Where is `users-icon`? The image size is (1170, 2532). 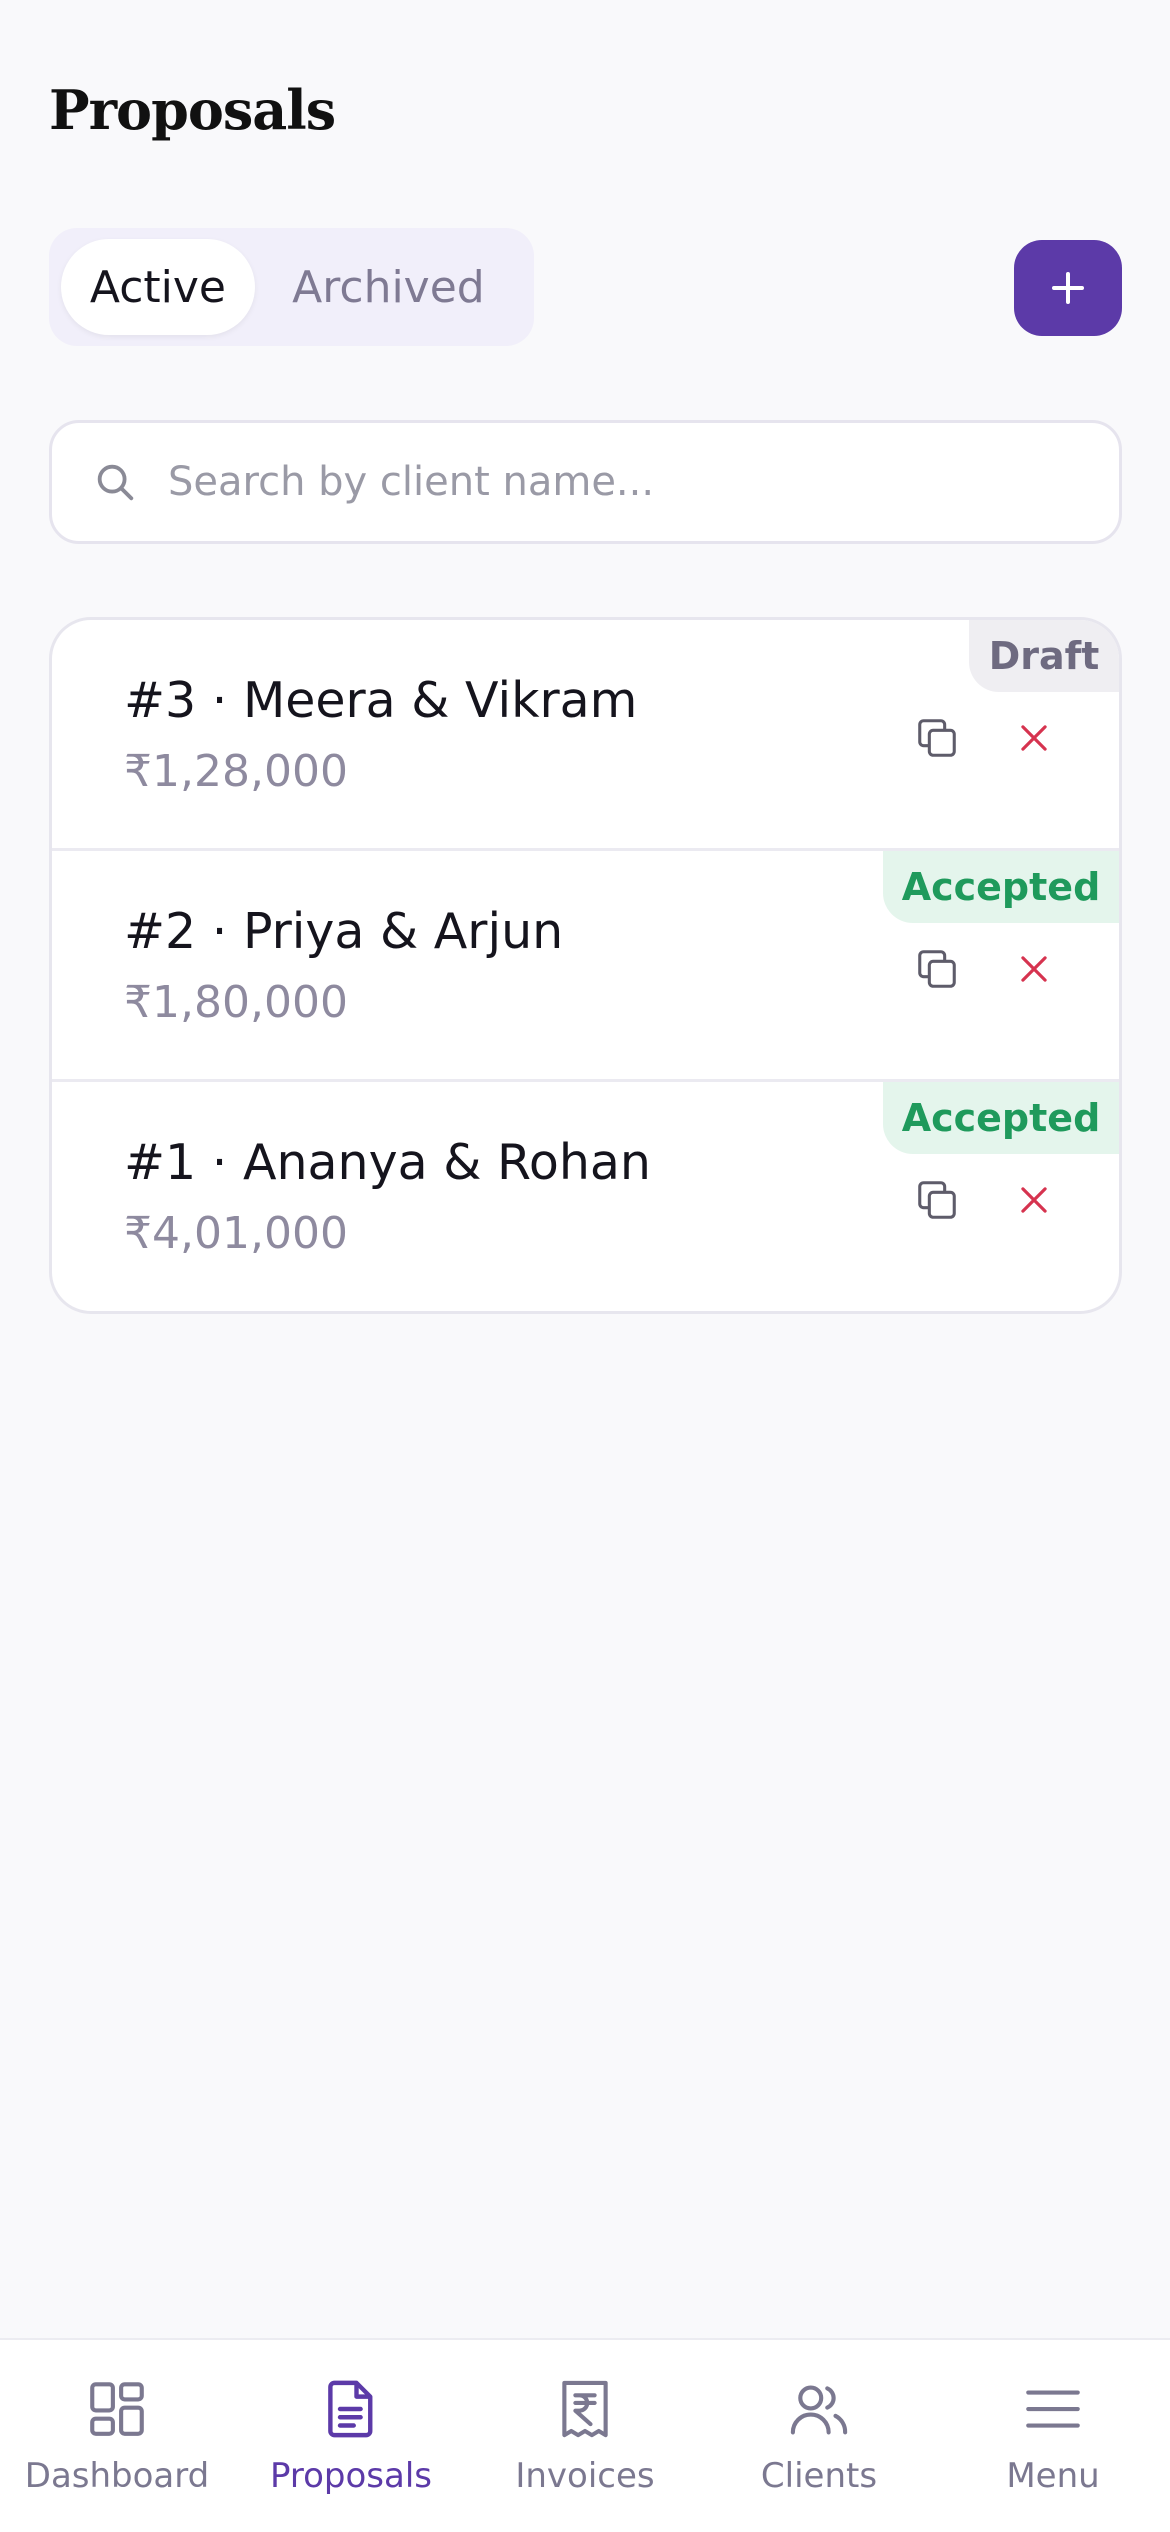 users-icon is located at coordinates (819, 2410).